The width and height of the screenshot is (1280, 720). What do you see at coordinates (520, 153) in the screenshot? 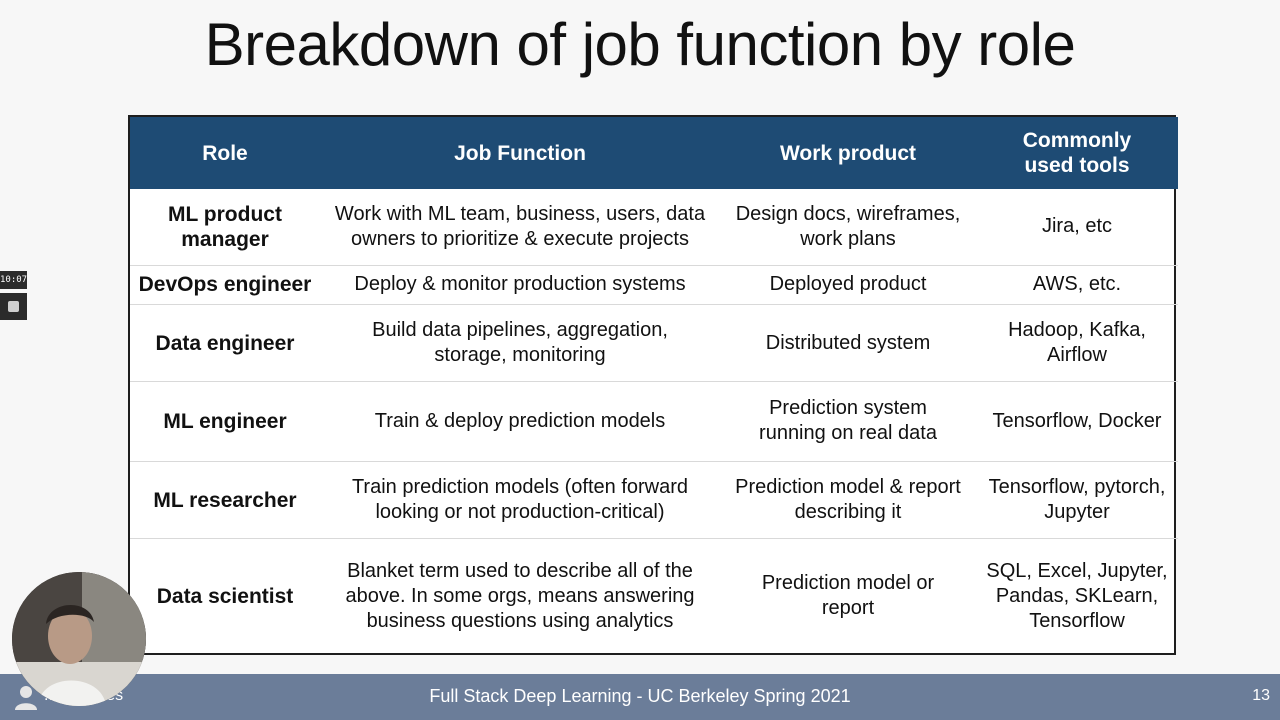
I see `header-job-function: Job Function` at bounding box center [520, 153].